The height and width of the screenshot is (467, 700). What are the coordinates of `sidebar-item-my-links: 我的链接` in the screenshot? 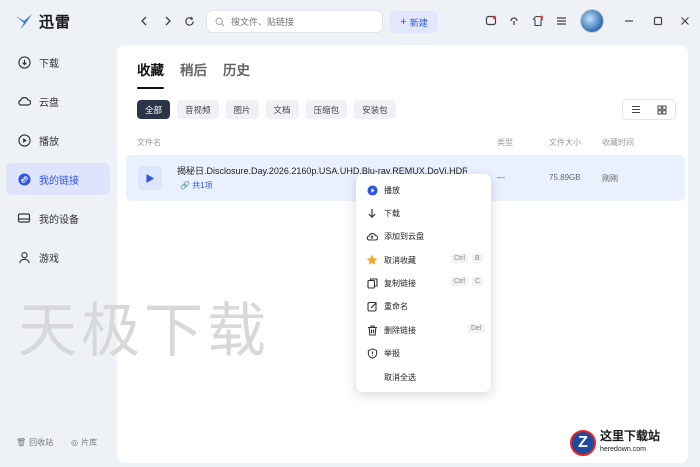 It's located at (58, 179).